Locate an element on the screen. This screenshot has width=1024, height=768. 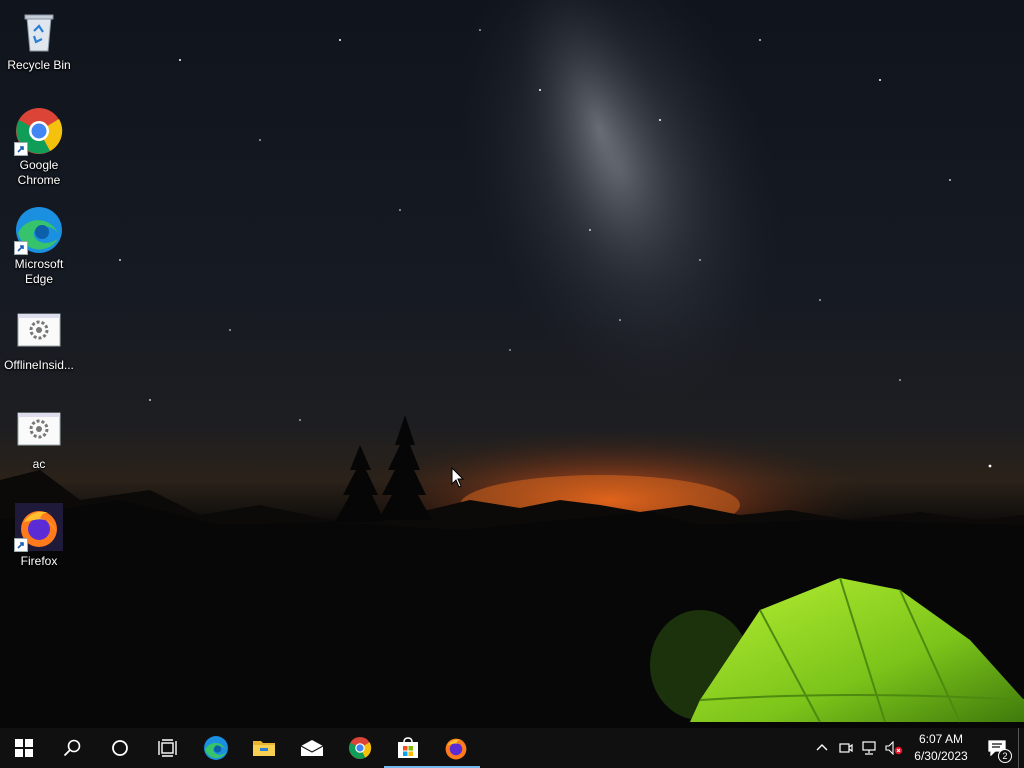
cortana-button is located at coordinates (120, 748).